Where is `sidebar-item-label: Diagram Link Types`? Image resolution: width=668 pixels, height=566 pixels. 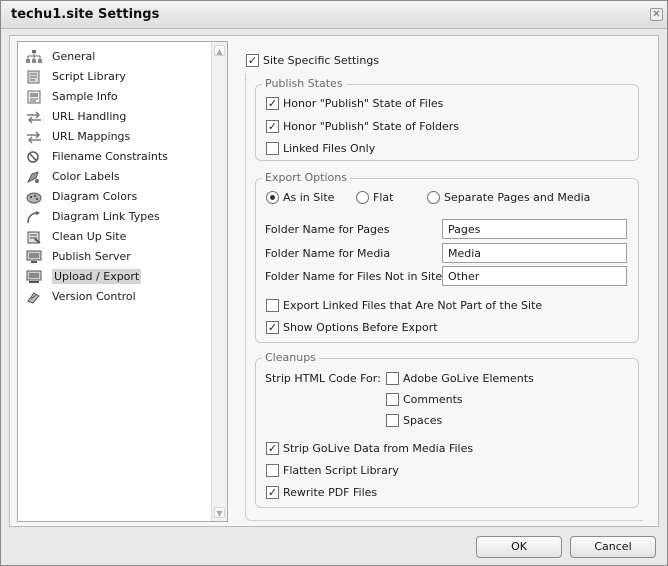 sidebar-item-label: Diagram Link Types is located at coordinates (106, 216).